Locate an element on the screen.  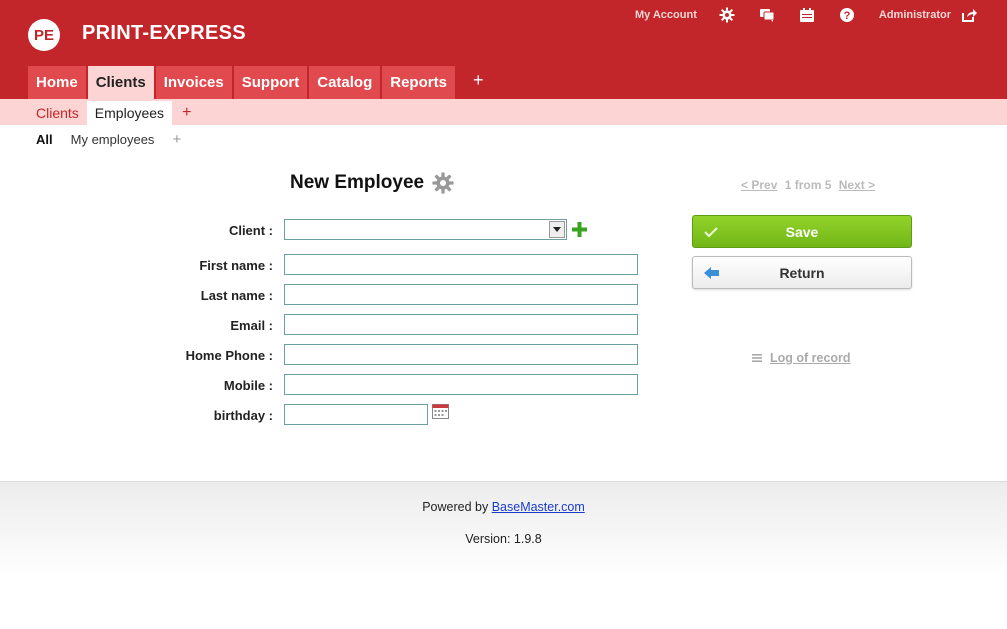
client-label: Client : is located at coordinates (250, 230).